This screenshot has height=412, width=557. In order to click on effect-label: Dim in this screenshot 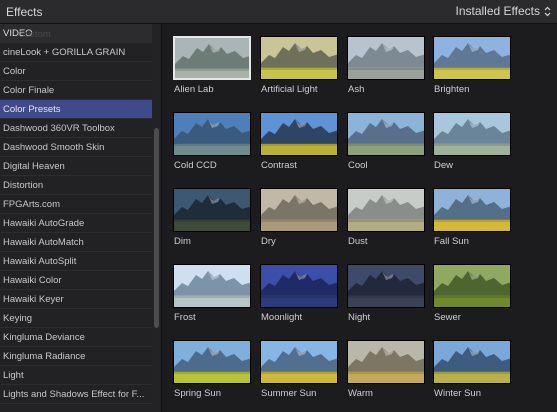, I will do `click(182, 241)`.